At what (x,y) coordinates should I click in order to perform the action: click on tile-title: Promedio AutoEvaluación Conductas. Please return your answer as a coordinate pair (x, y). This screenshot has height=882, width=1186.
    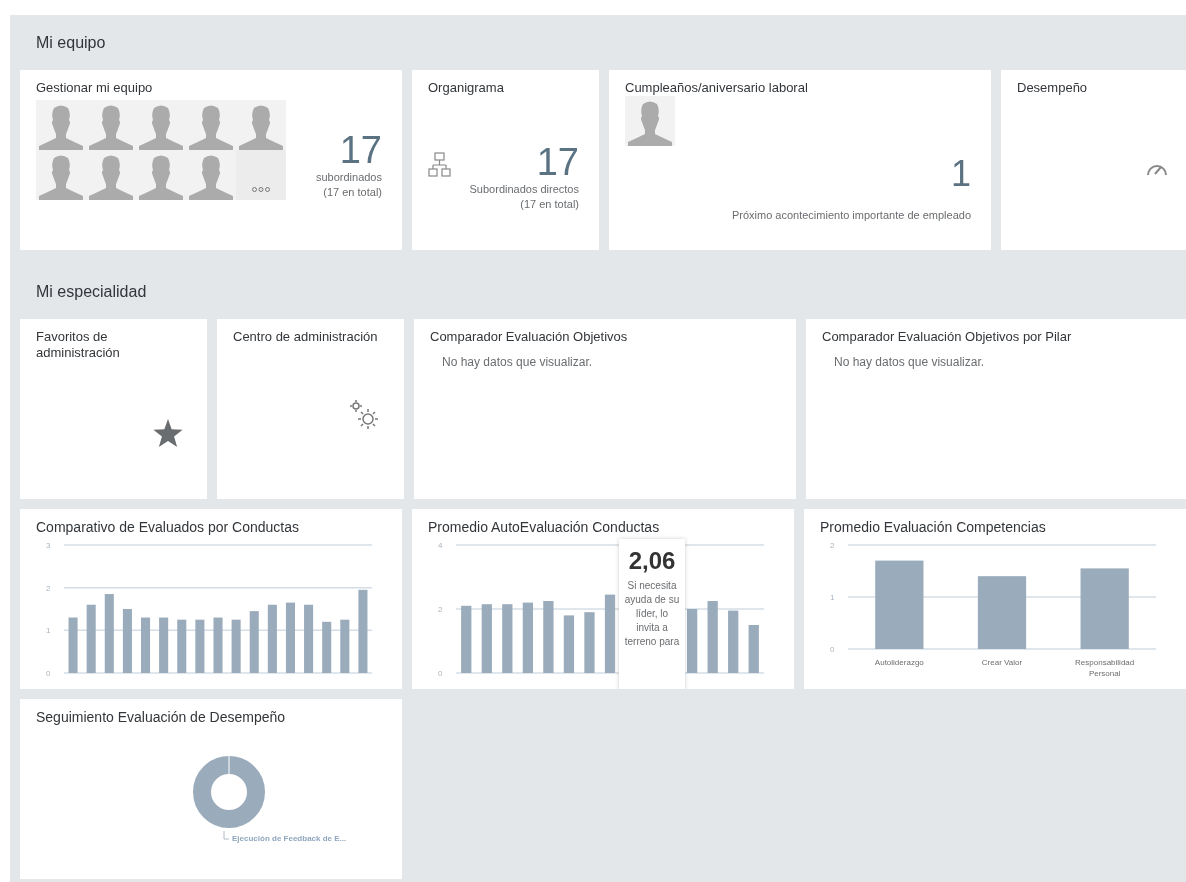
    Looking at the image, I should click on (544, 527).